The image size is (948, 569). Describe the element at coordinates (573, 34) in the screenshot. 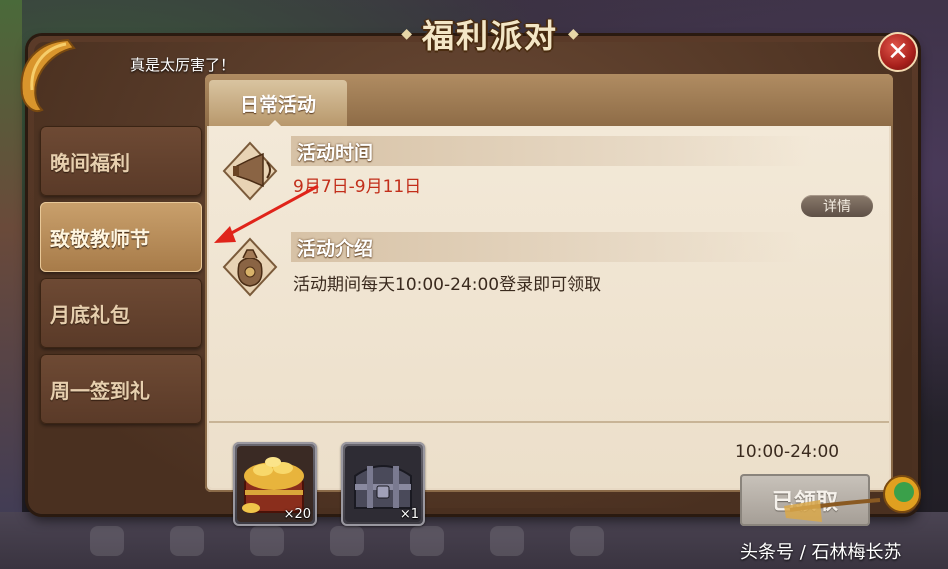

I see `diamond-right-icon: ◆` at that location.